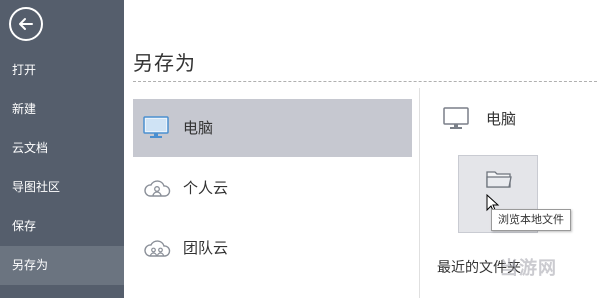  I want to click on location-label: 个人云, so click(206, 188).